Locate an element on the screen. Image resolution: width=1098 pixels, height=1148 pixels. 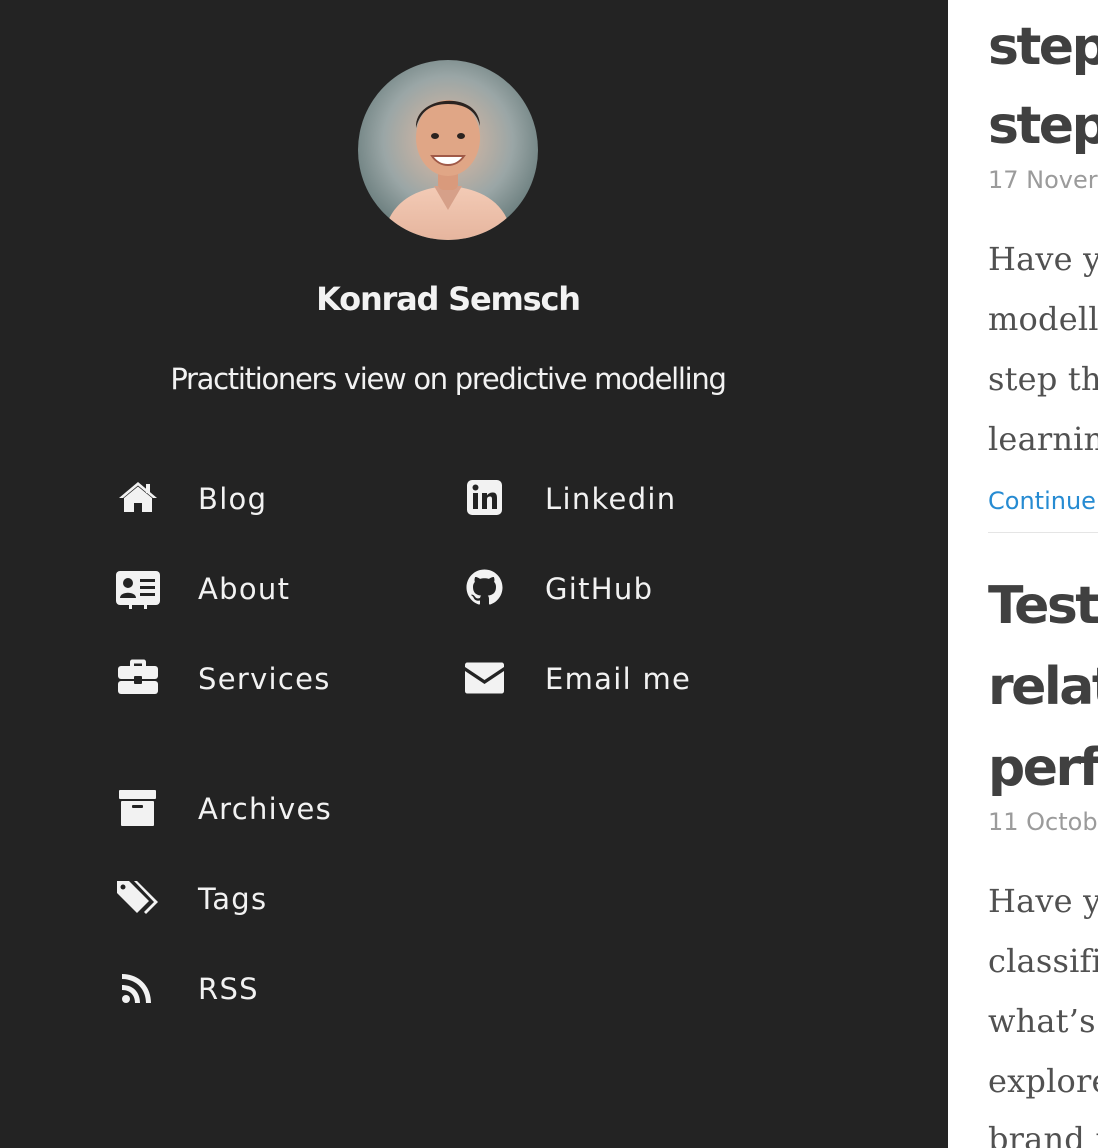
id-card-icon is located at coordinates (138, 589).